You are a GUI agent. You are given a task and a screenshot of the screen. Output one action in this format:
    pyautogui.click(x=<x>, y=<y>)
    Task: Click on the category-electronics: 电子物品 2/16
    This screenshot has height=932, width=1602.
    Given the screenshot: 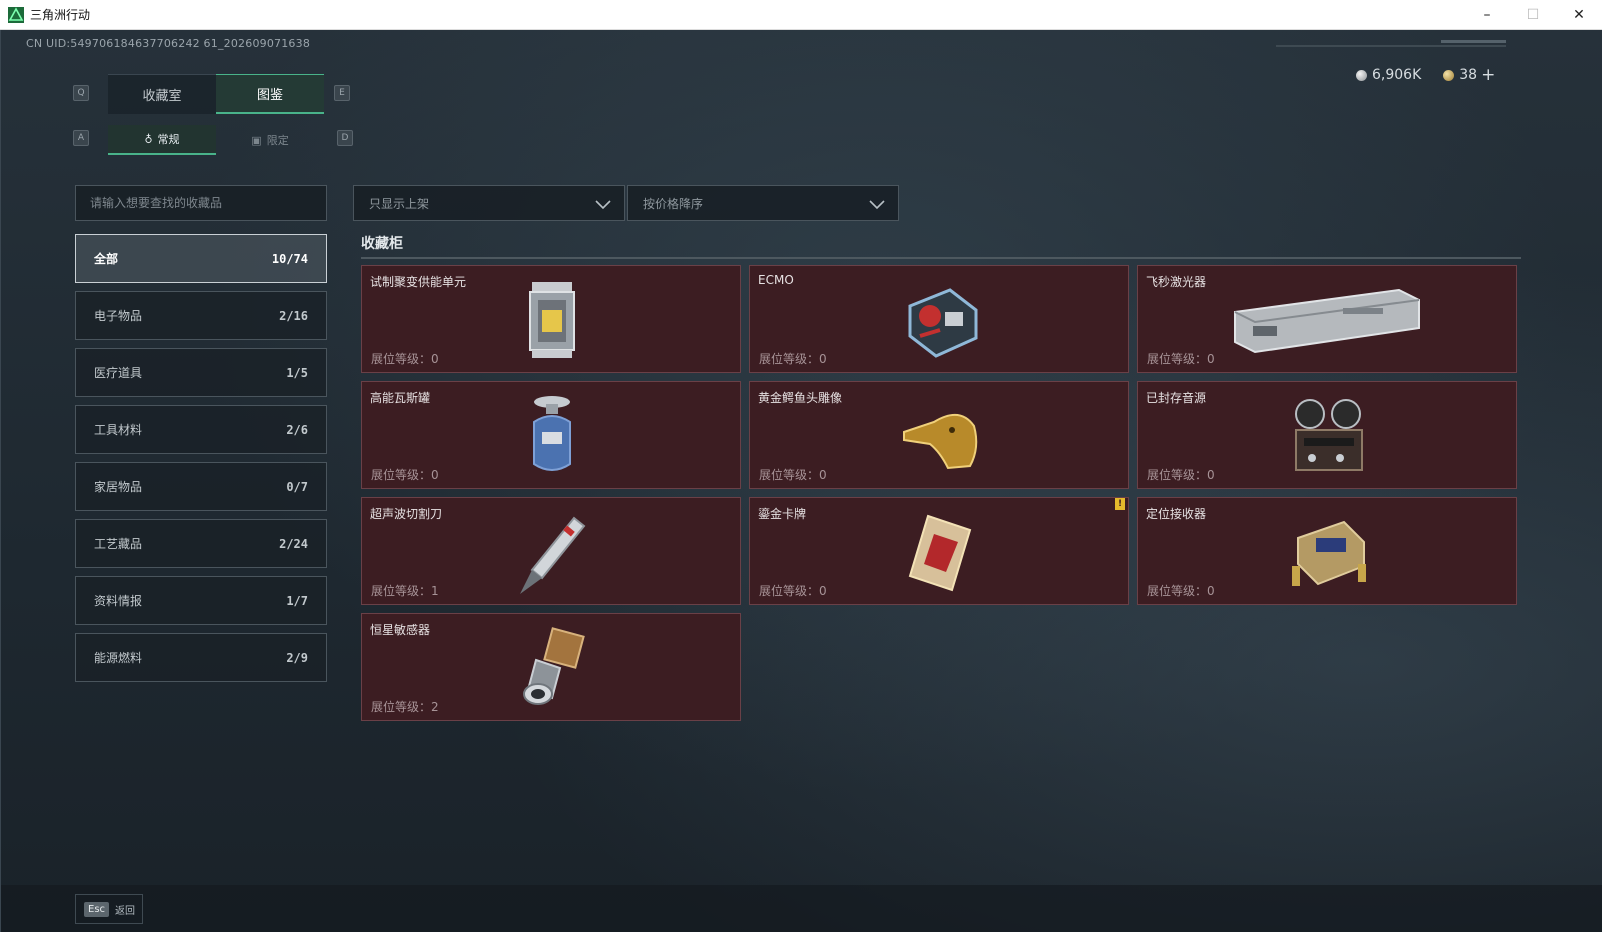 What is the action you would take?
    pyautogui.click(x=201, y=315)
    